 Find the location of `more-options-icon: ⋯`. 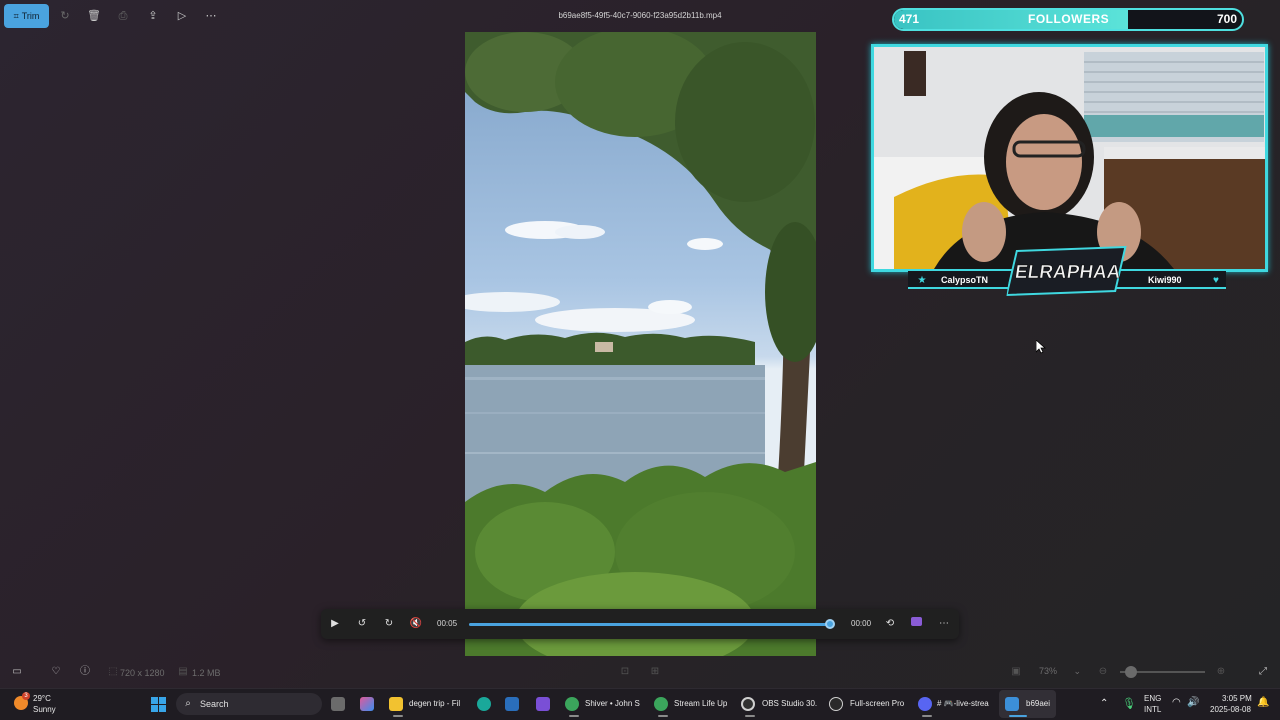

more-options-icon: ⋯ is located at coordinates (211, 16).